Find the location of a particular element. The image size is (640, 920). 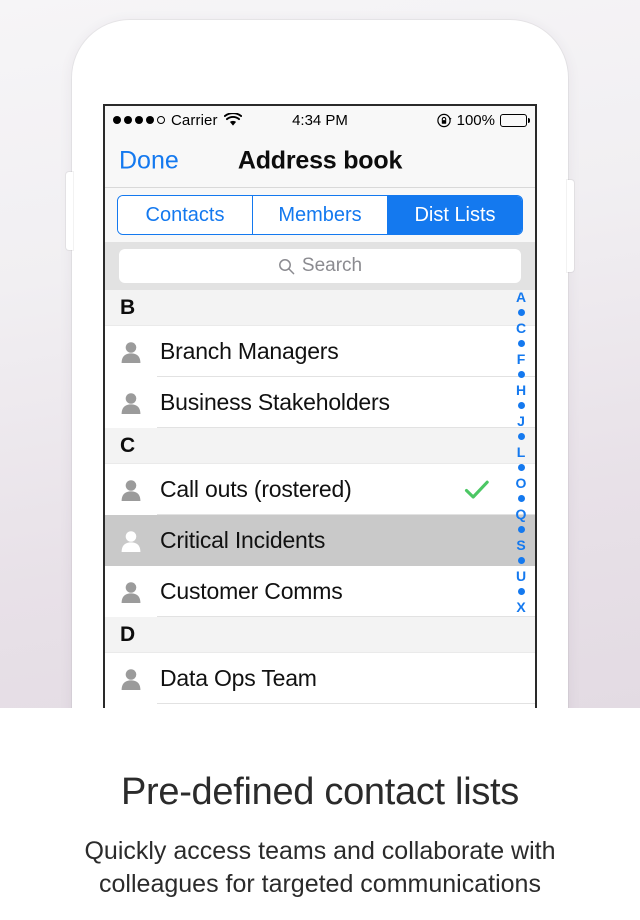

list-item: Branch Managers is located at coordinates (320, 351).